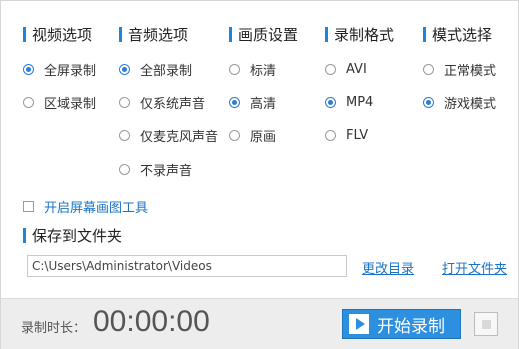 The height and width of the screenshot is (349, 519). What do you see at coordinates (70, 104) in the screenshot?
I see `radio-label: 区域录制` at bounding box center [70, 104].